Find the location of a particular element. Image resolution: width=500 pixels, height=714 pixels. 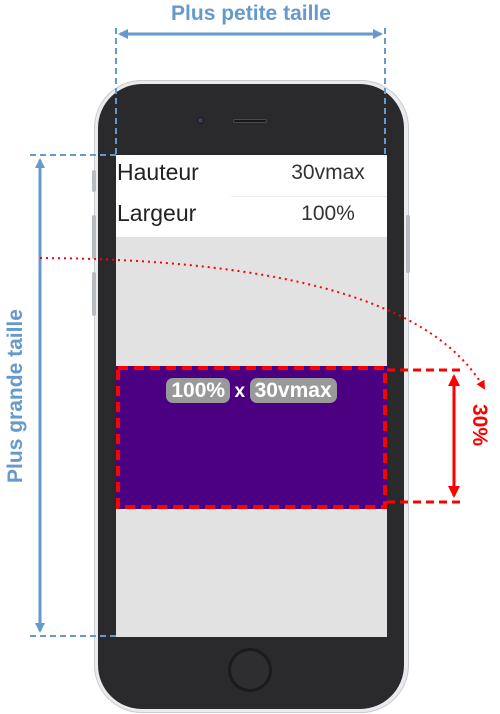

smallest-size-dimension is located at coordinates (250, 91).